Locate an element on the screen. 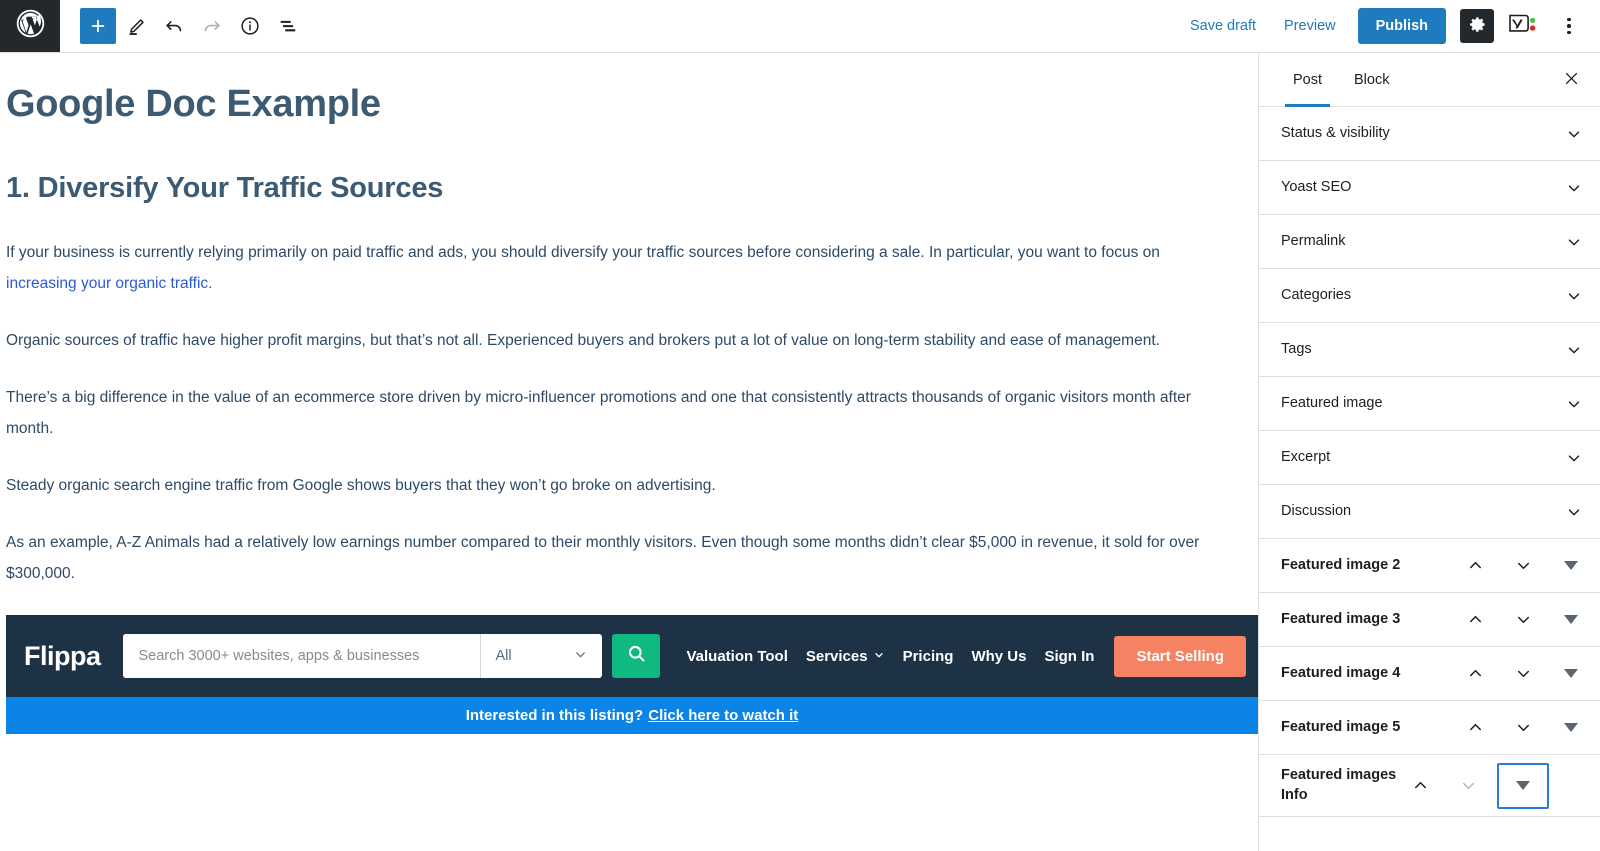 Image resolution: width=1600 pixels, height=851 pixels. flippa-nav-label: Sign In is located at coordinates (1069, 656).